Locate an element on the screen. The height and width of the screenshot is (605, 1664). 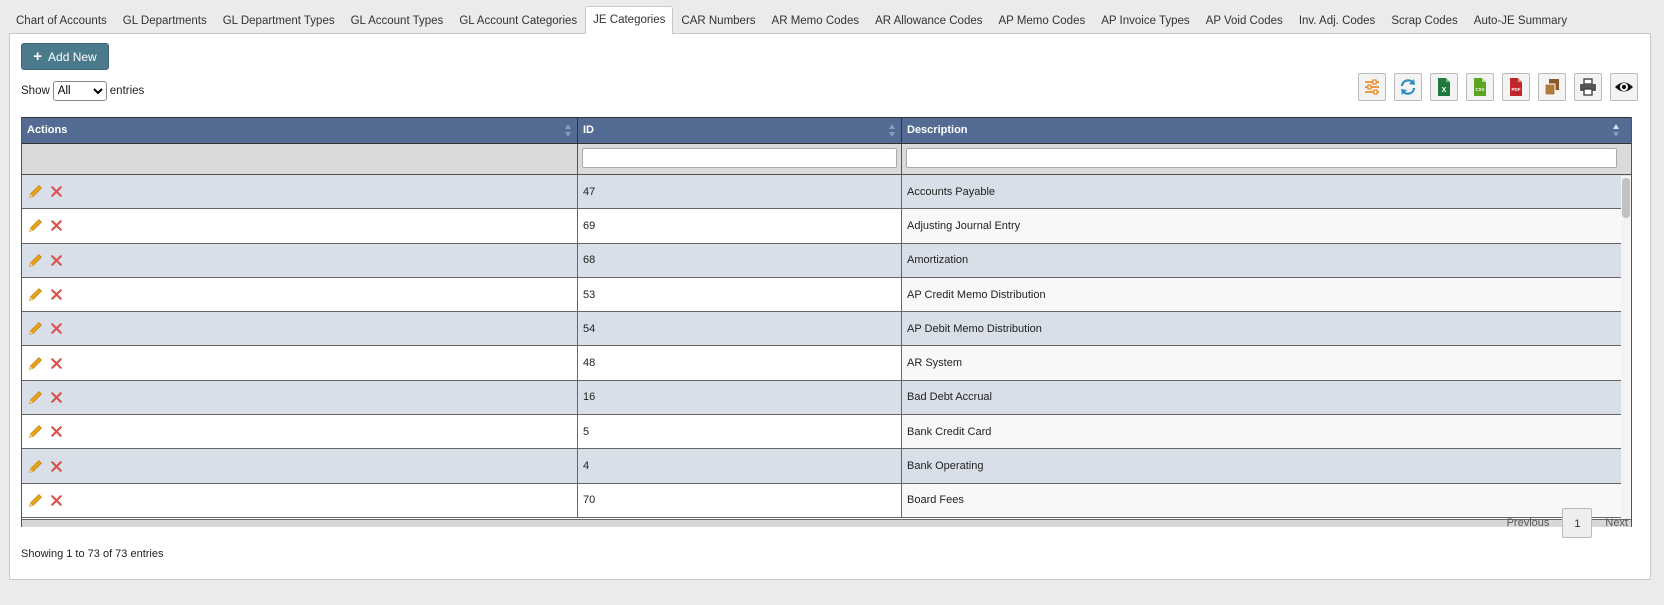
show-label: Show is located at coordinates (35, 91).